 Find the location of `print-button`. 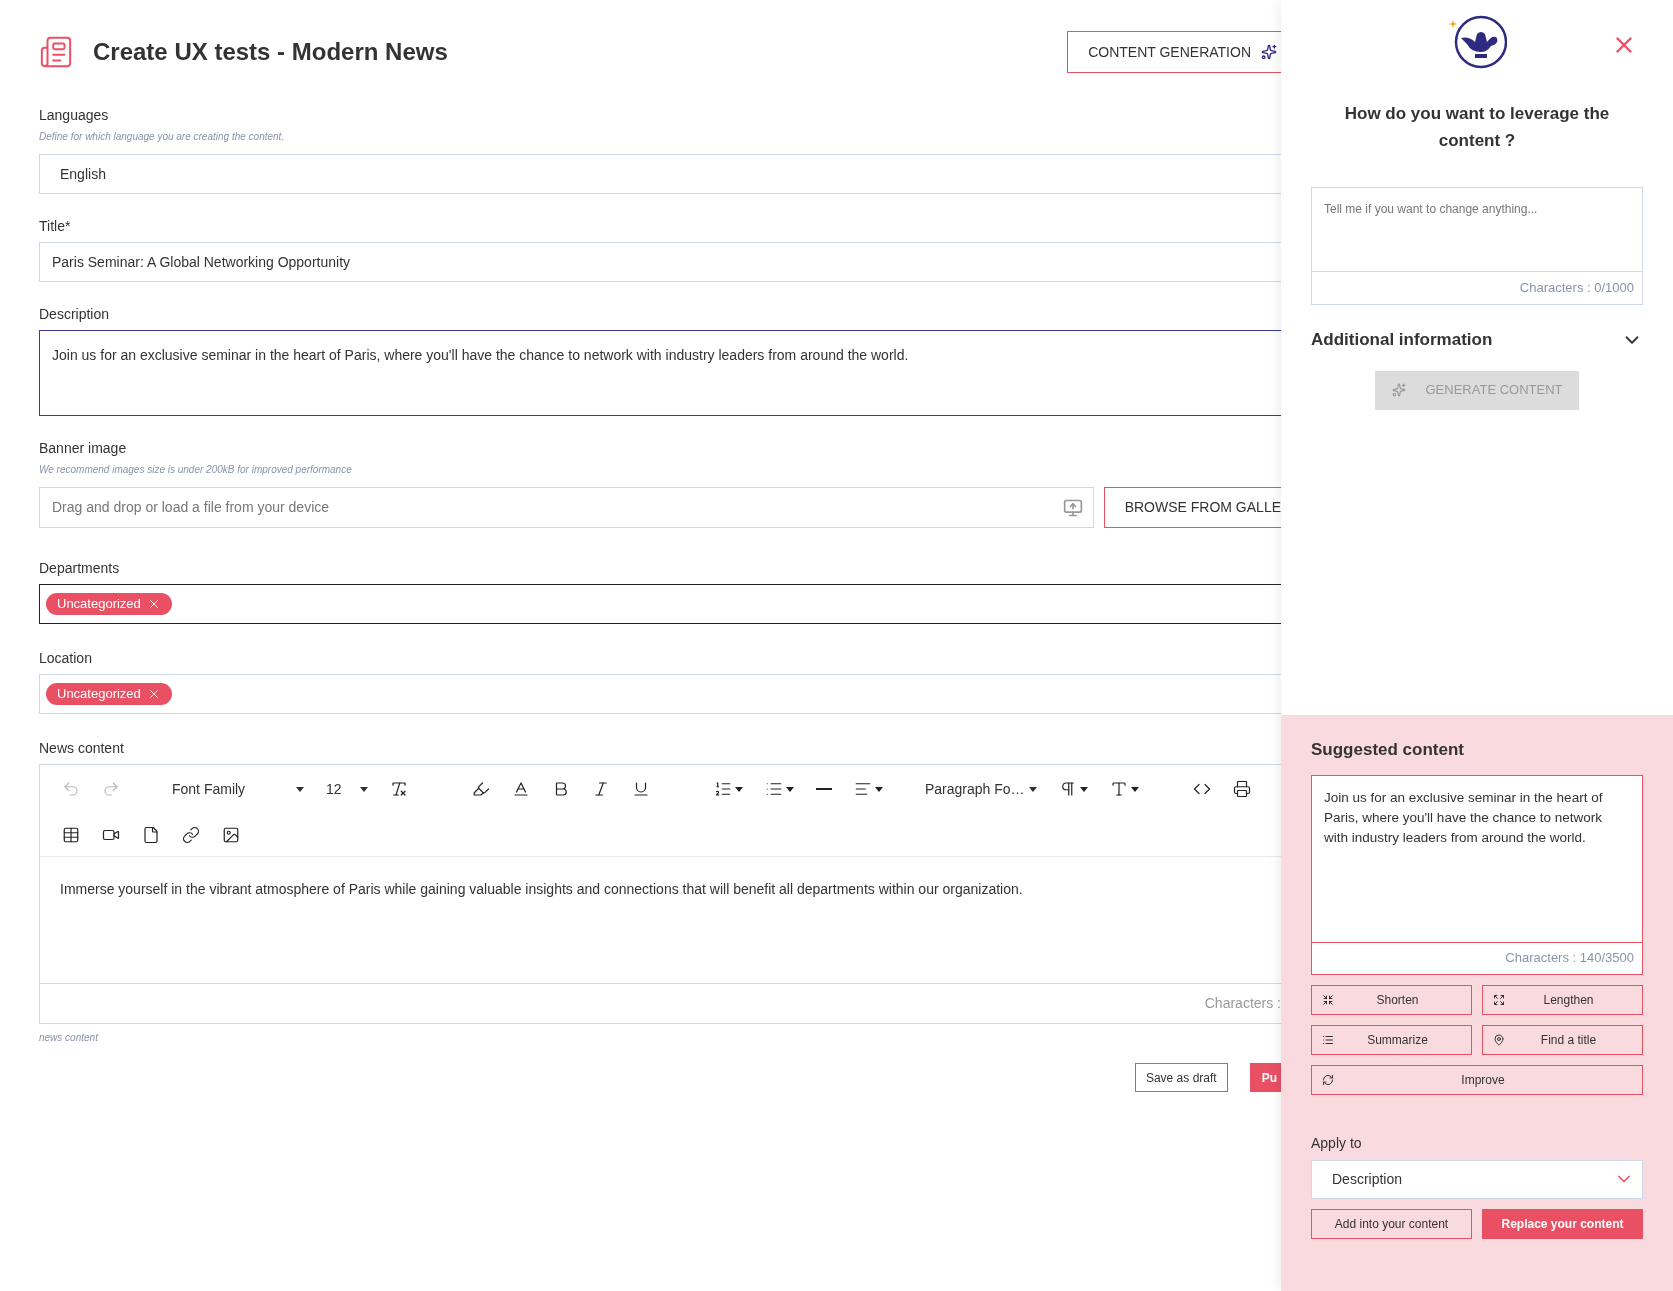

print-button is located at coordinates (1242, 789).